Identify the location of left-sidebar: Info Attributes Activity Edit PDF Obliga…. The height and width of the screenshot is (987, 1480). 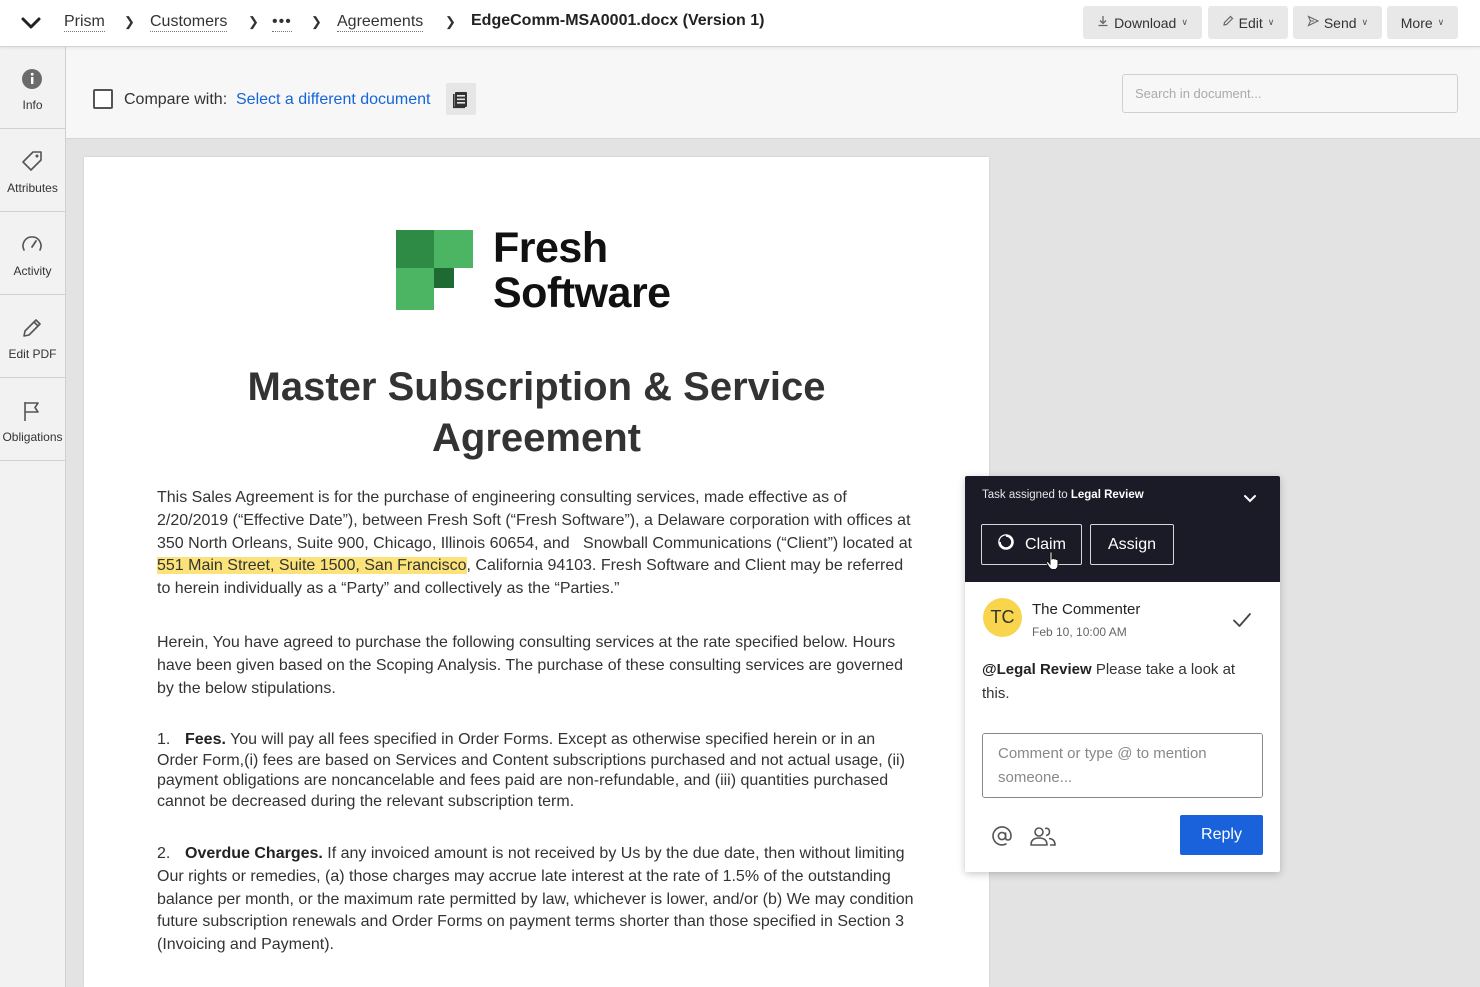
(33, 517).